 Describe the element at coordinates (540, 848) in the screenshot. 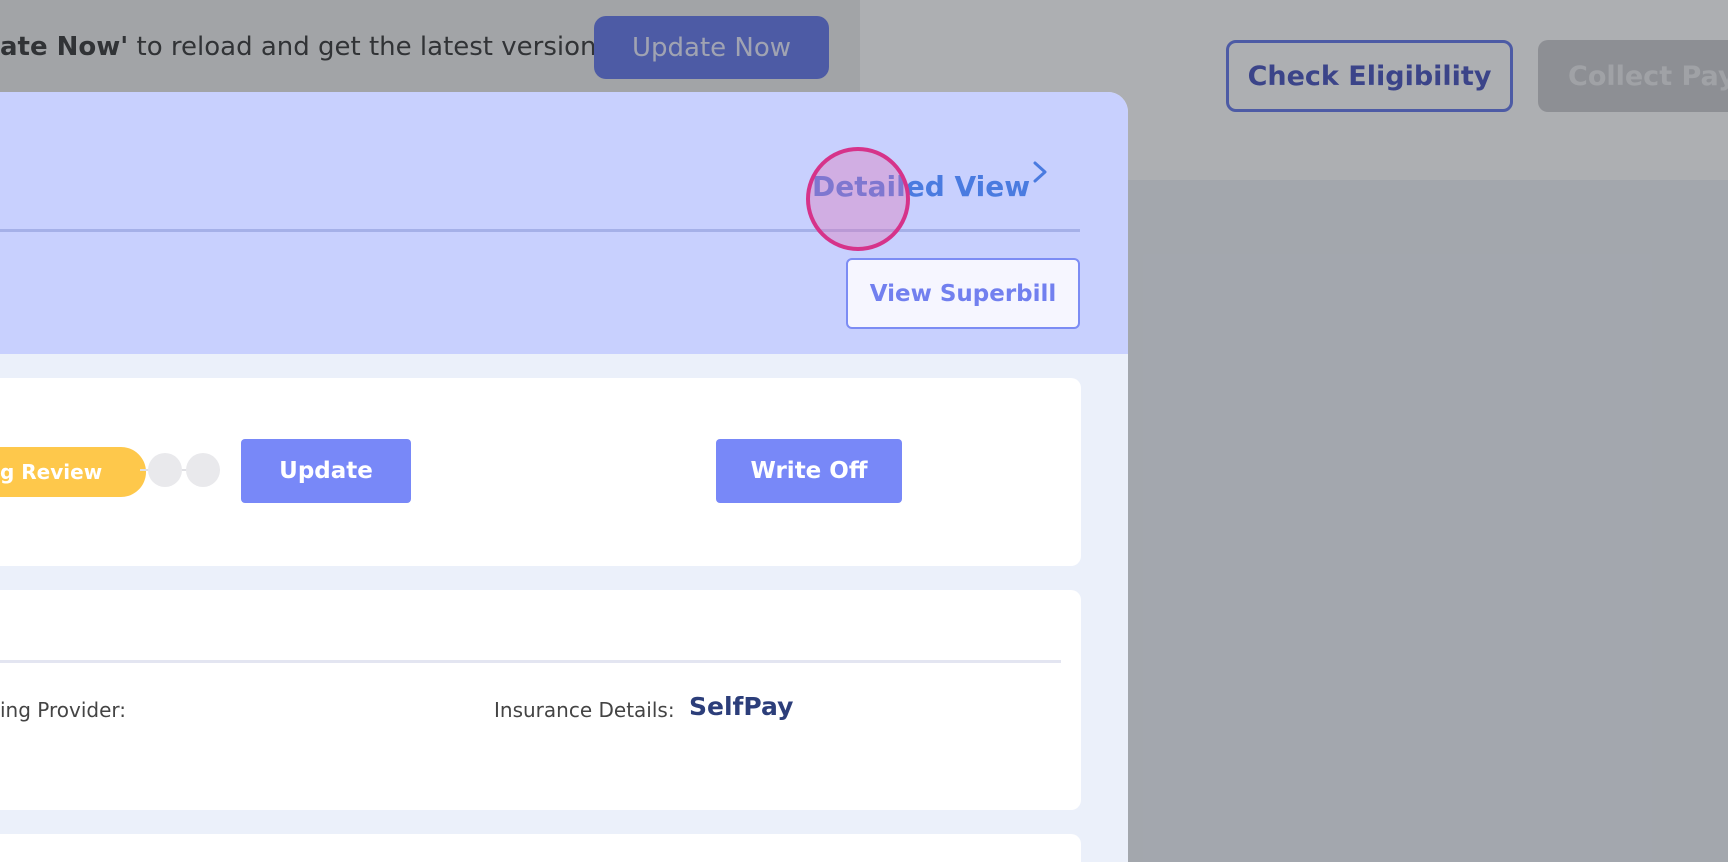

I see `next-card` at that location.